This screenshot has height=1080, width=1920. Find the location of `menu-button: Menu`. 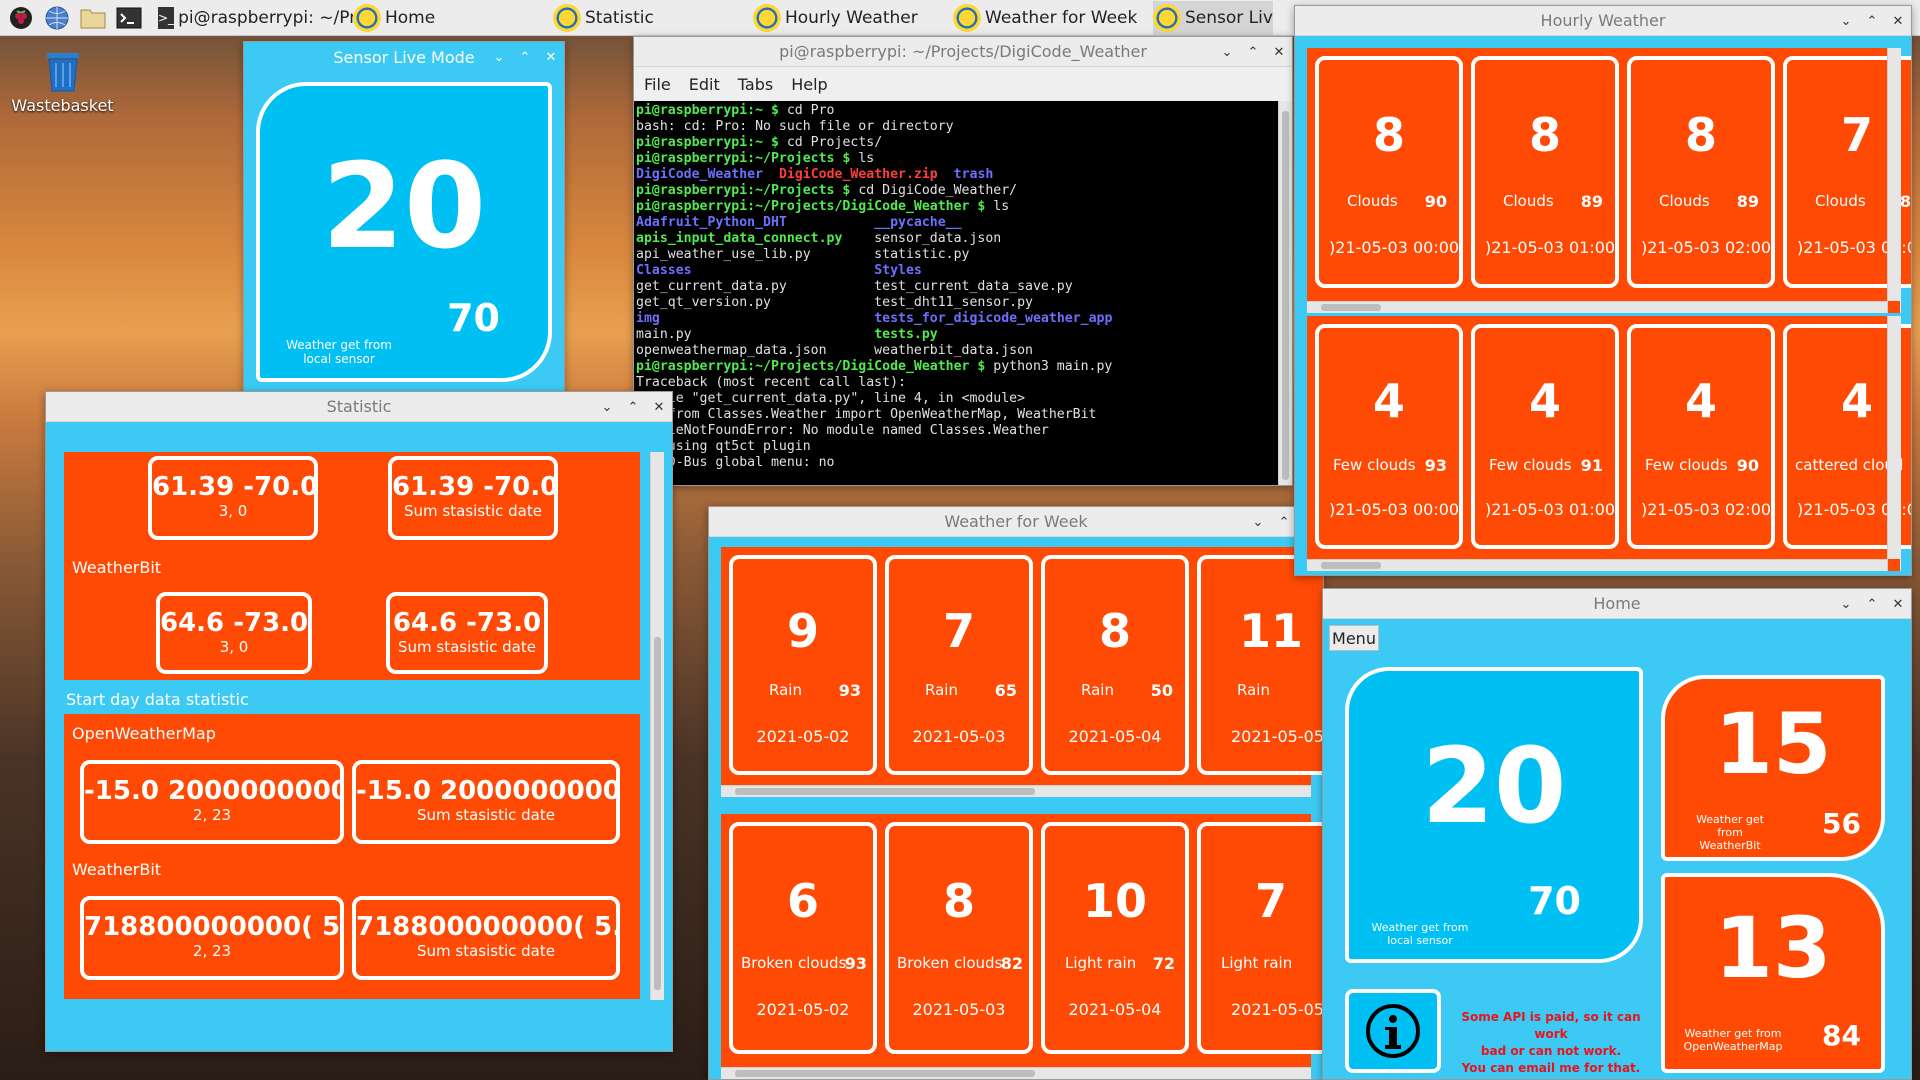

menu-button: Menu is located at coordinates (1354, 638).